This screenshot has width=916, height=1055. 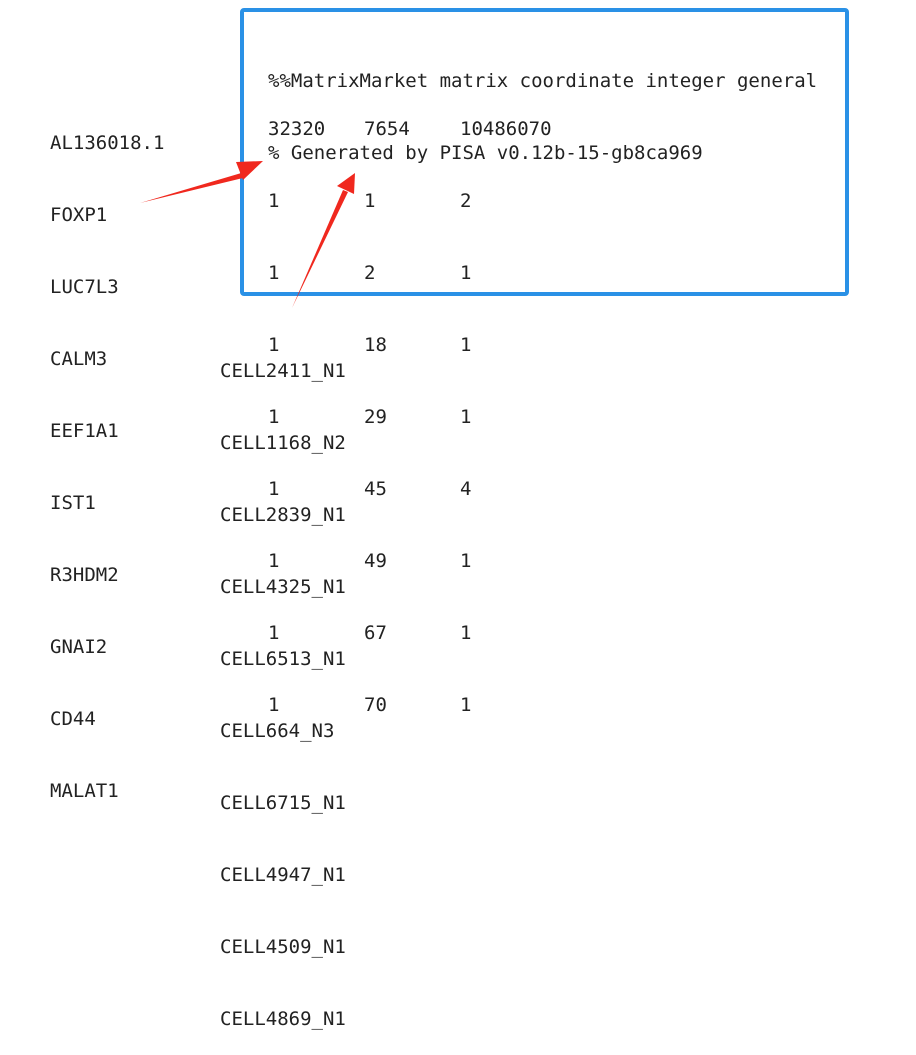 I want to click on dimension-cells: 7654, so click(x=387, y=129).